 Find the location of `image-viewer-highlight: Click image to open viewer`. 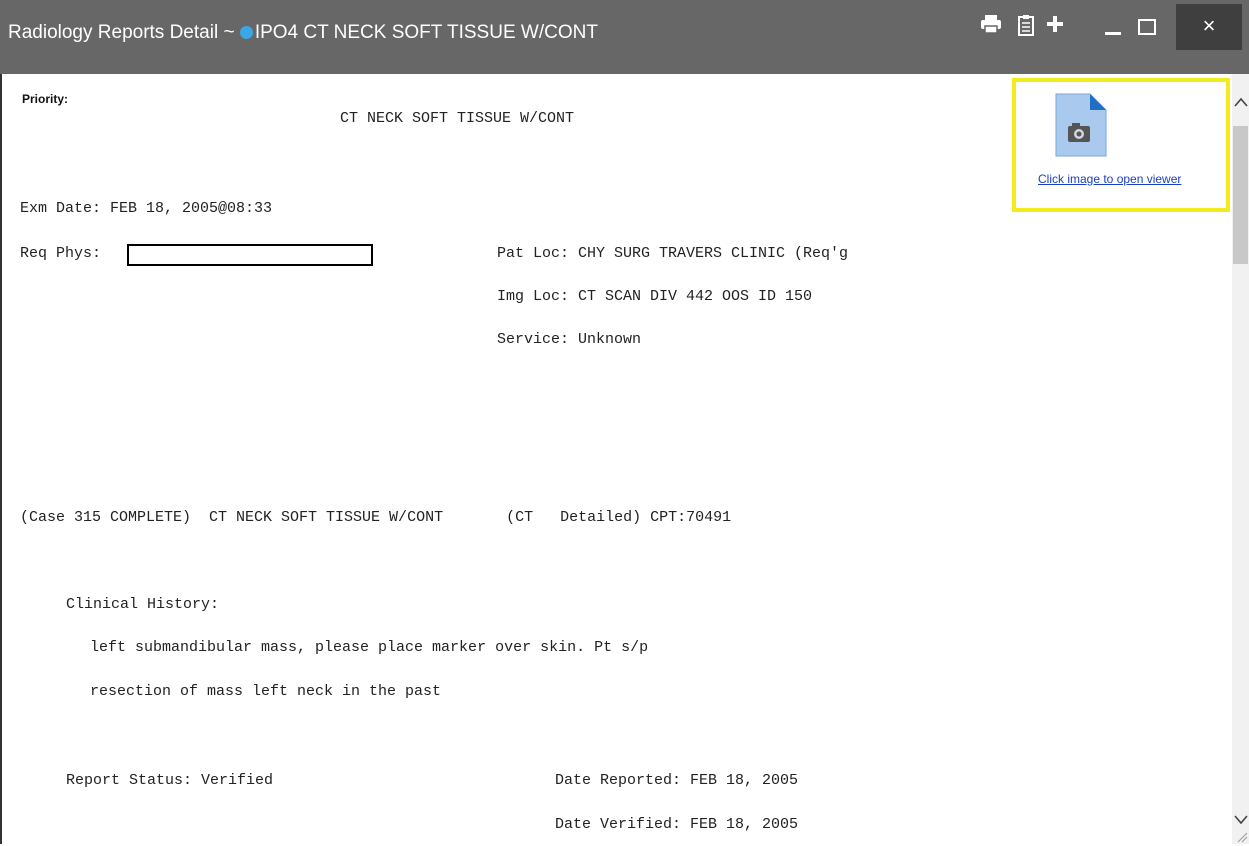

image-viewer-highlight: Click image to open viewer is located at coordinates (1121, 145).